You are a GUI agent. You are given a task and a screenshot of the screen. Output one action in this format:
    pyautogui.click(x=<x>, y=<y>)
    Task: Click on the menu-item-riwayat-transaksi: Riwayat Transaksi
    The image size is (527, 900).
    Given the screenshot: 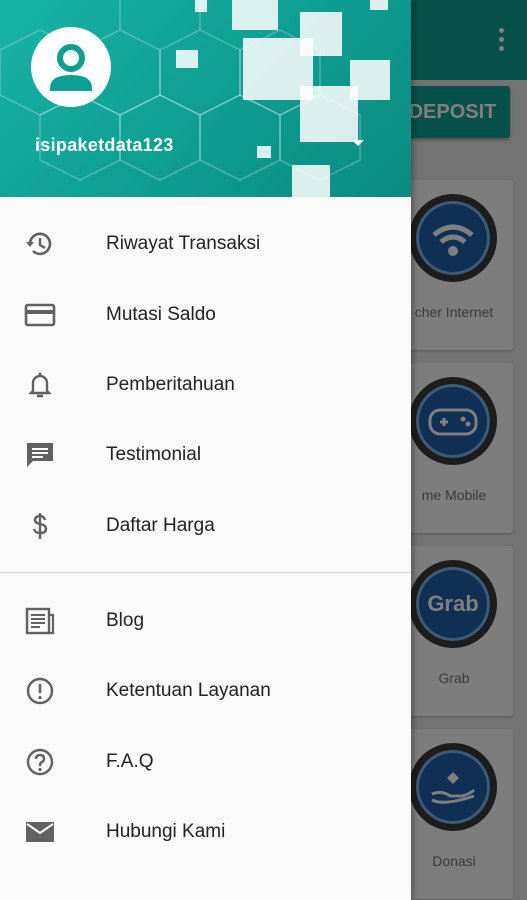 What is the action you would take?
    pyautogui.click(x=205, y=244)
    